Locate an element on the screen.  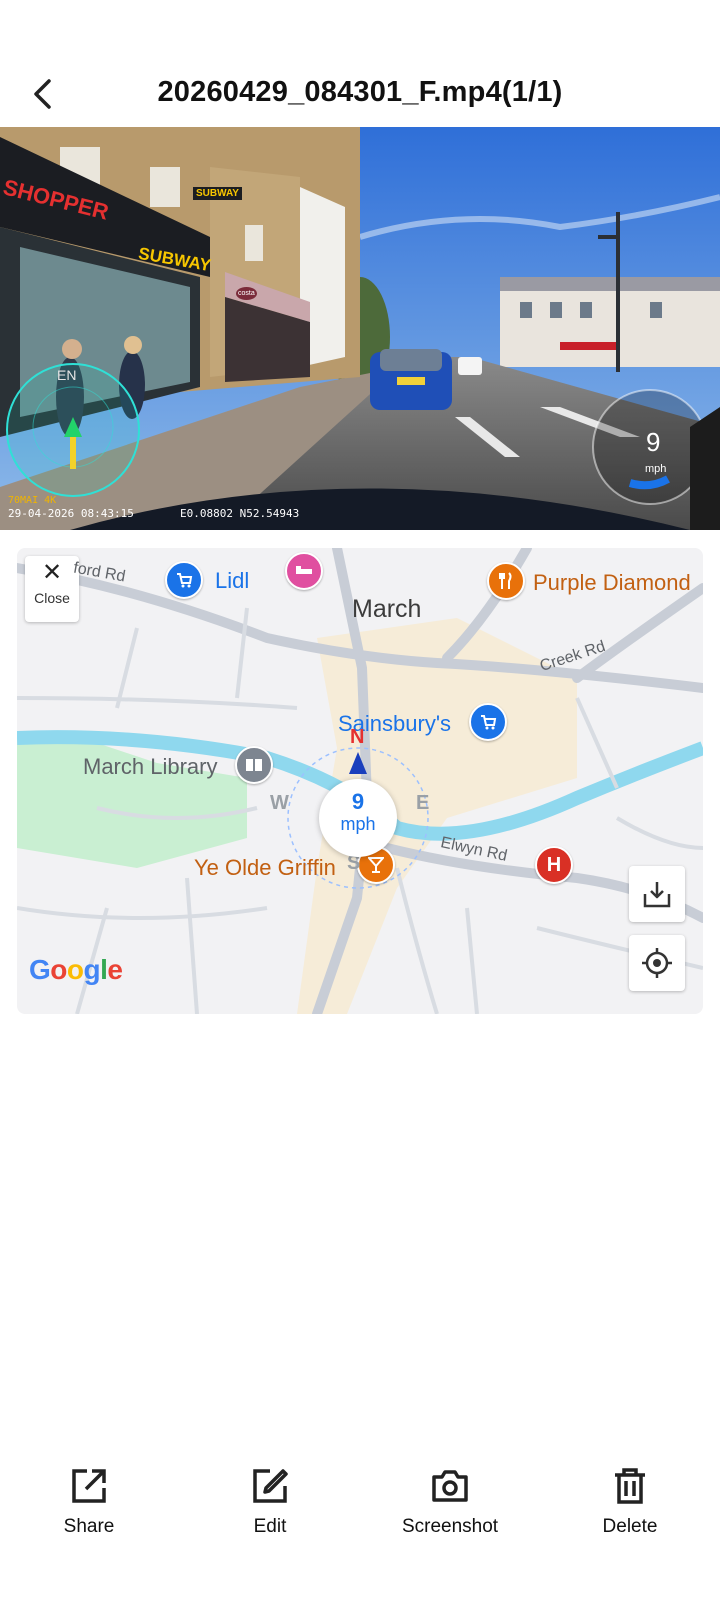
place-label-purple-diamond: Purple Diamond is located at coordinates (612, 583).